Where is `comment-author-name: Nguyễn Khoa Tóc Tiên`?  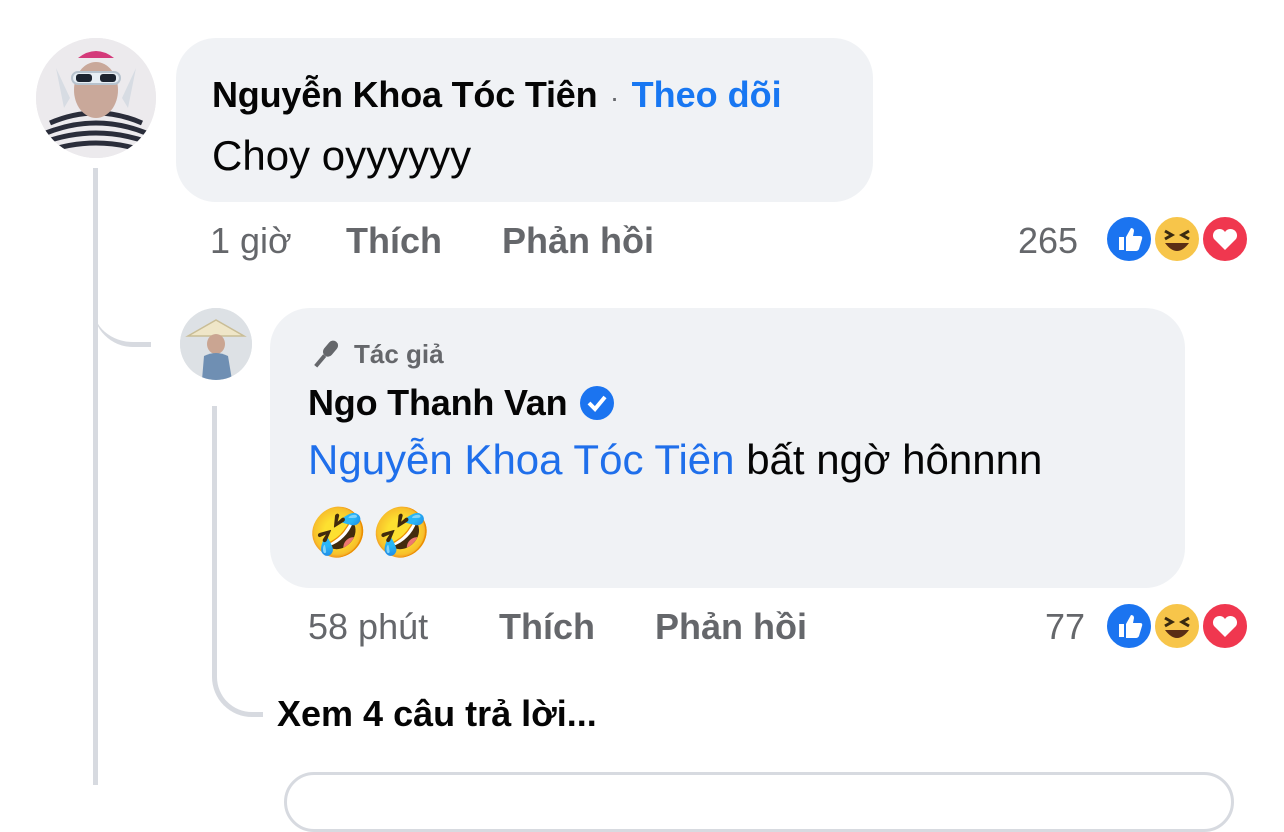
comment-author-name: Nguyễn Khoa Tóc Tiên is located at coordinates (405, 94).